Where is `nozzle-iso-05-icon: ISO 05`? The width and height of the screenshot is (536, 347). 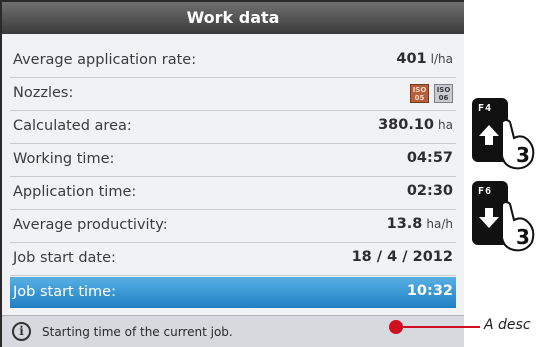
nozzle-iso-05-icon: ISO 05 is located at coordinates (419, 93).